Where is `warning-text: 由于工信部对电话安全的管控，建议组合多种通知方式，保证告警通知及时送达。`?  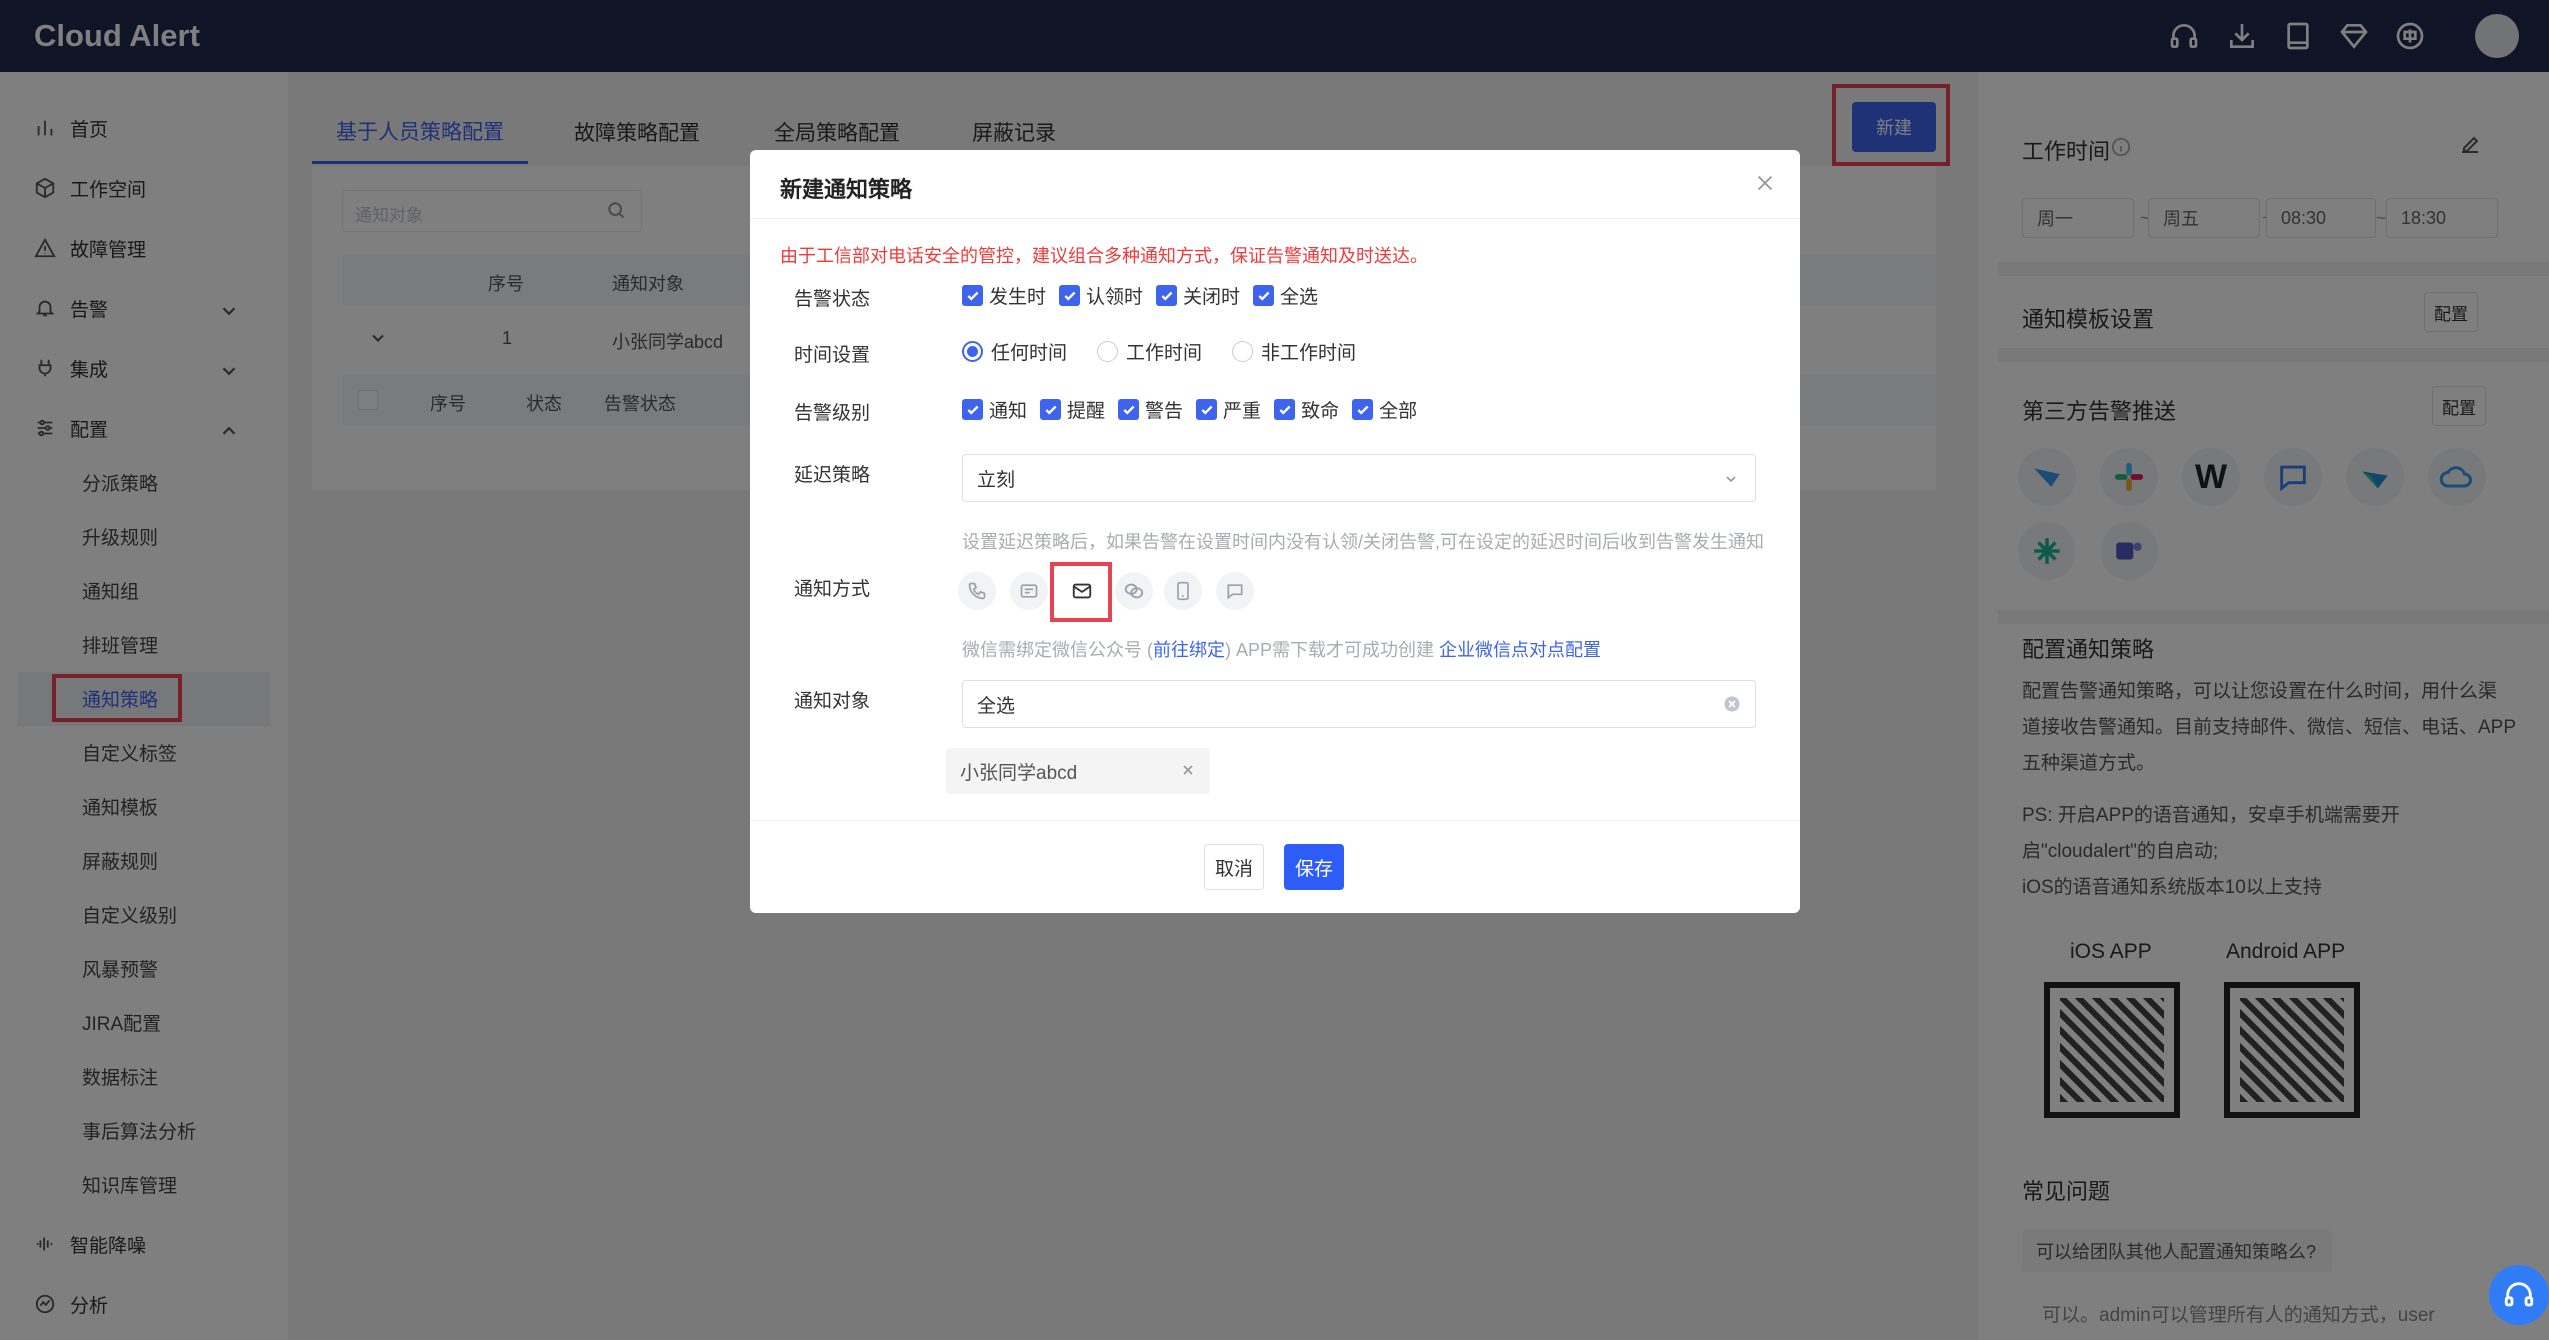
warning-text: 由于工信部对电话安全的管控，建议组合多种通知方式，保证告警通知及时送达。 is located at coordinates (1104, 256).